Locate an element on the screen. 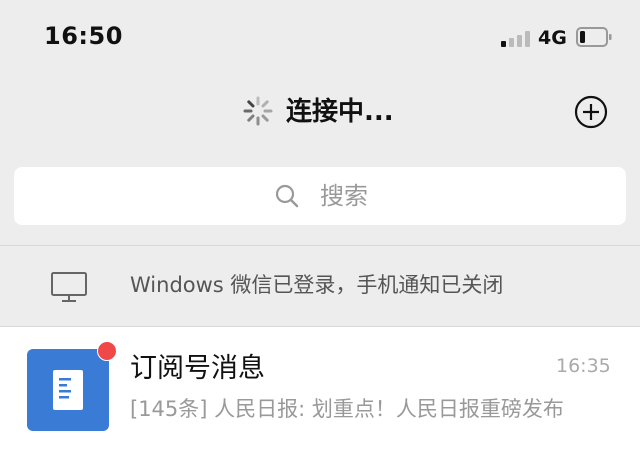  chat-name: 订阅号消息 is located at coordinates (197, 368).